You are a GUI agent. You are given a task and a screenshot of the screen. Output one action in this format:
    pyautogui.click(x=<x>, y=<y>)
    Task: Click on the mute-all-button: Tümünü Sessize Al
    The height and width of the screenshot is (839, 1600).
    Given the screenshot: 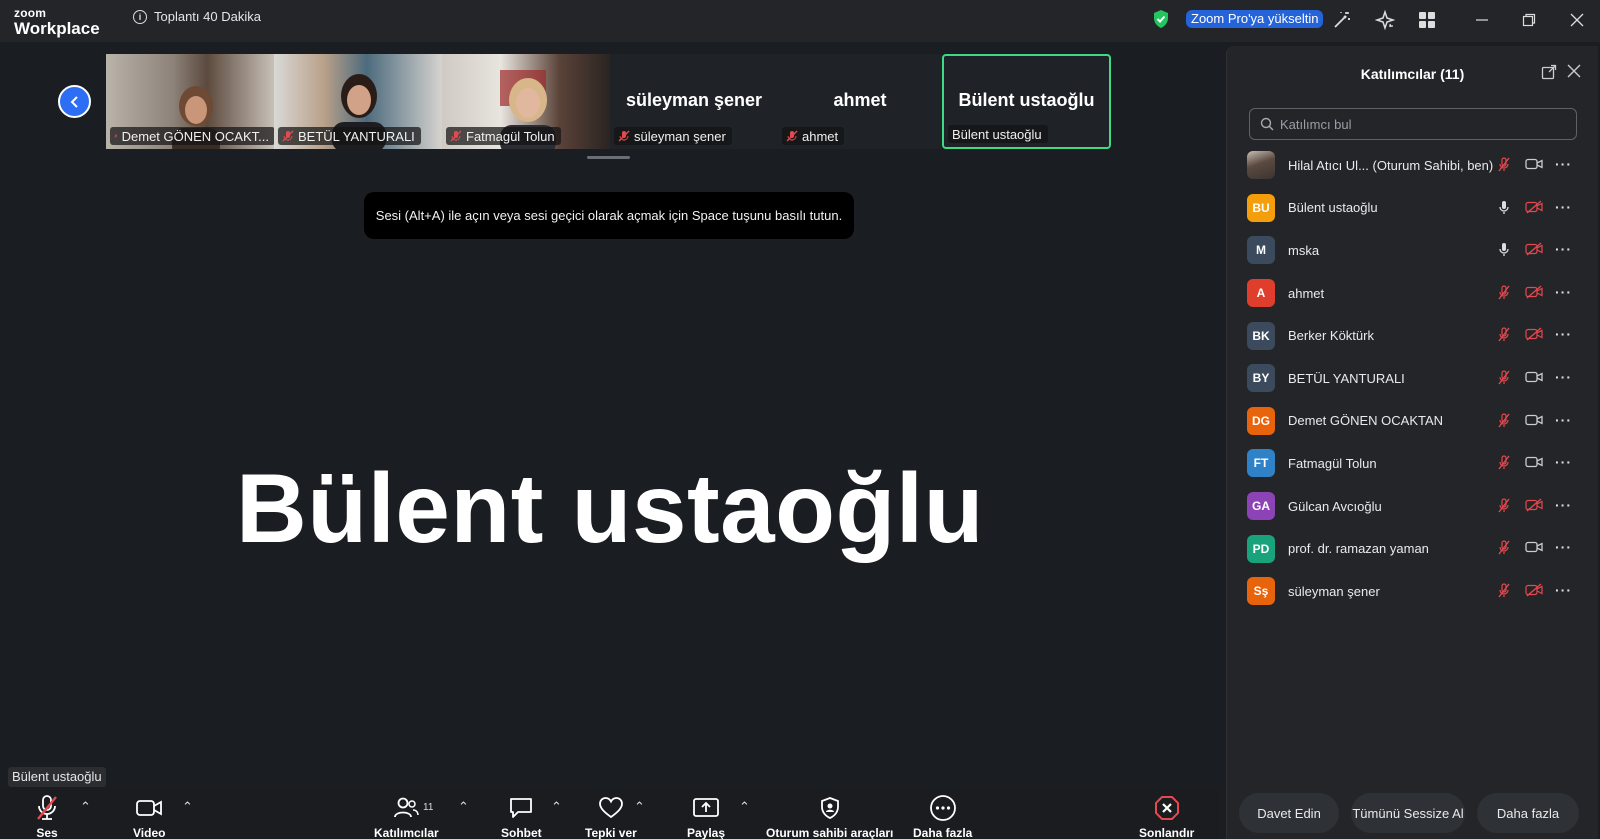 What is the action you would take?
    pyautogui.click(x=1408, y=813)
    